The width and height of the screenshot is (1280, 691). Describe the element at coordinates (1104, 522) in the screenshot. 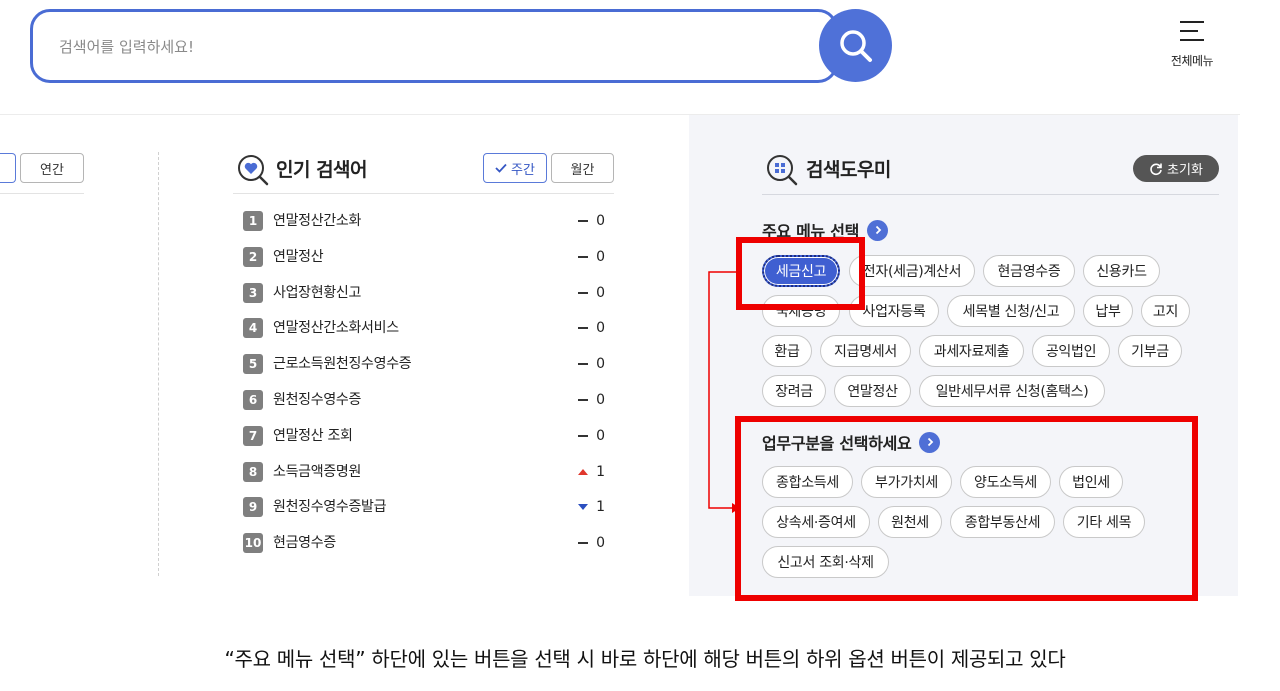

I see `sub-menu-chip: 기타 세목` at that location.